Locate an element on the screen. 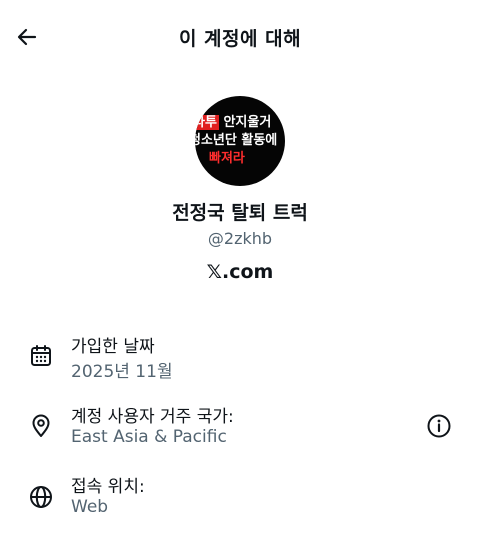  country-label: 계정 사용자 거주 국가: is located at coordinates (152, 417).